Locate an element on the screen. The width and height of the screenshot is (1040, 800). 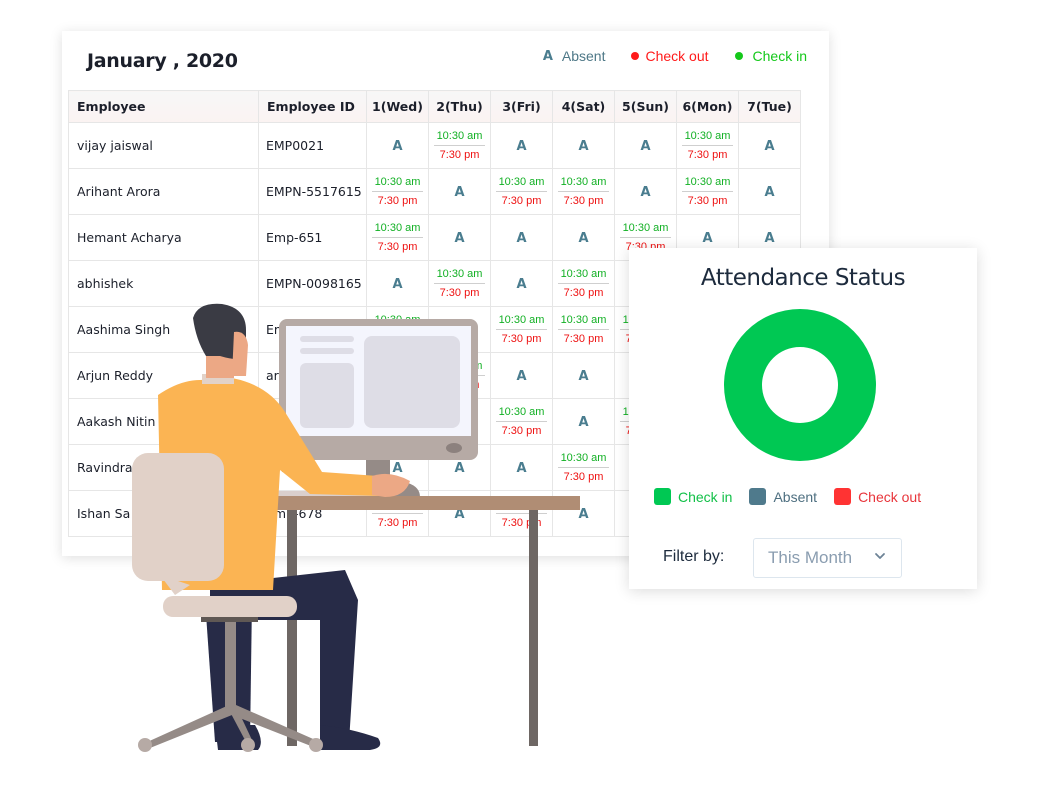
filter-selected-value: This Month is located at coordinates (810, 557).